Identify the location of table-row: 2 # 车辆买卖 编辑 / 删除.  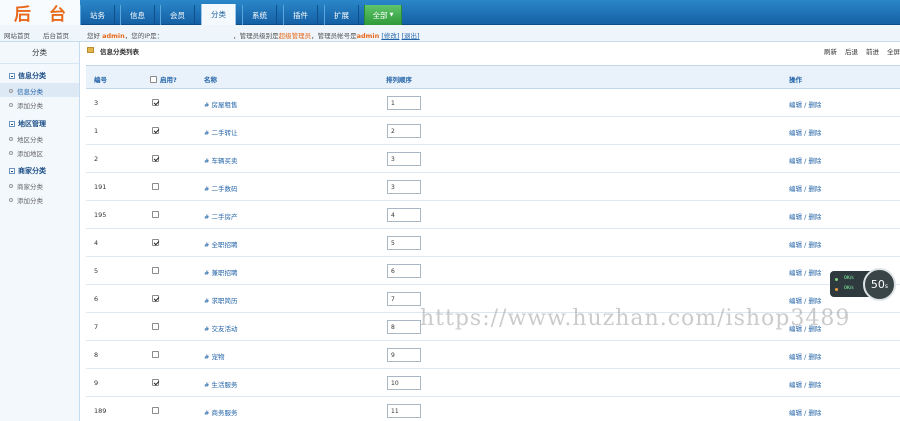
(493, 159).